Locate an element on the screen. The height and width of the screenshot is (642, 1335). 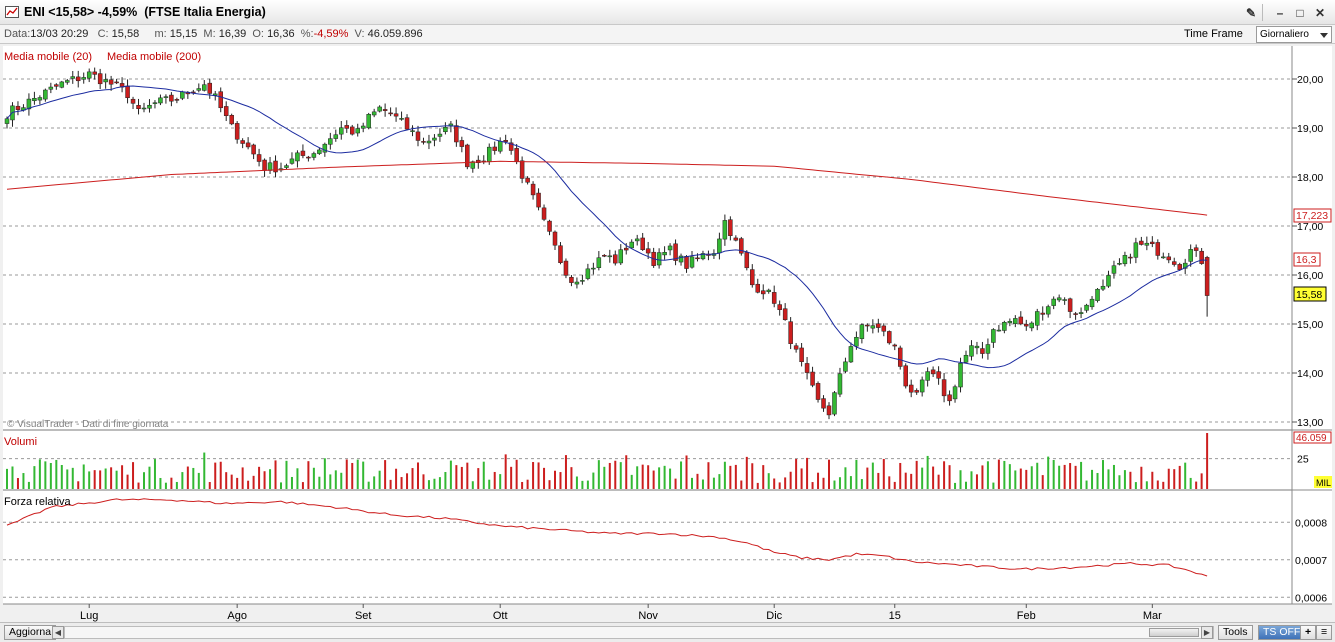
time-frame-label: Time Frame is located at coordinates (1213, 34).